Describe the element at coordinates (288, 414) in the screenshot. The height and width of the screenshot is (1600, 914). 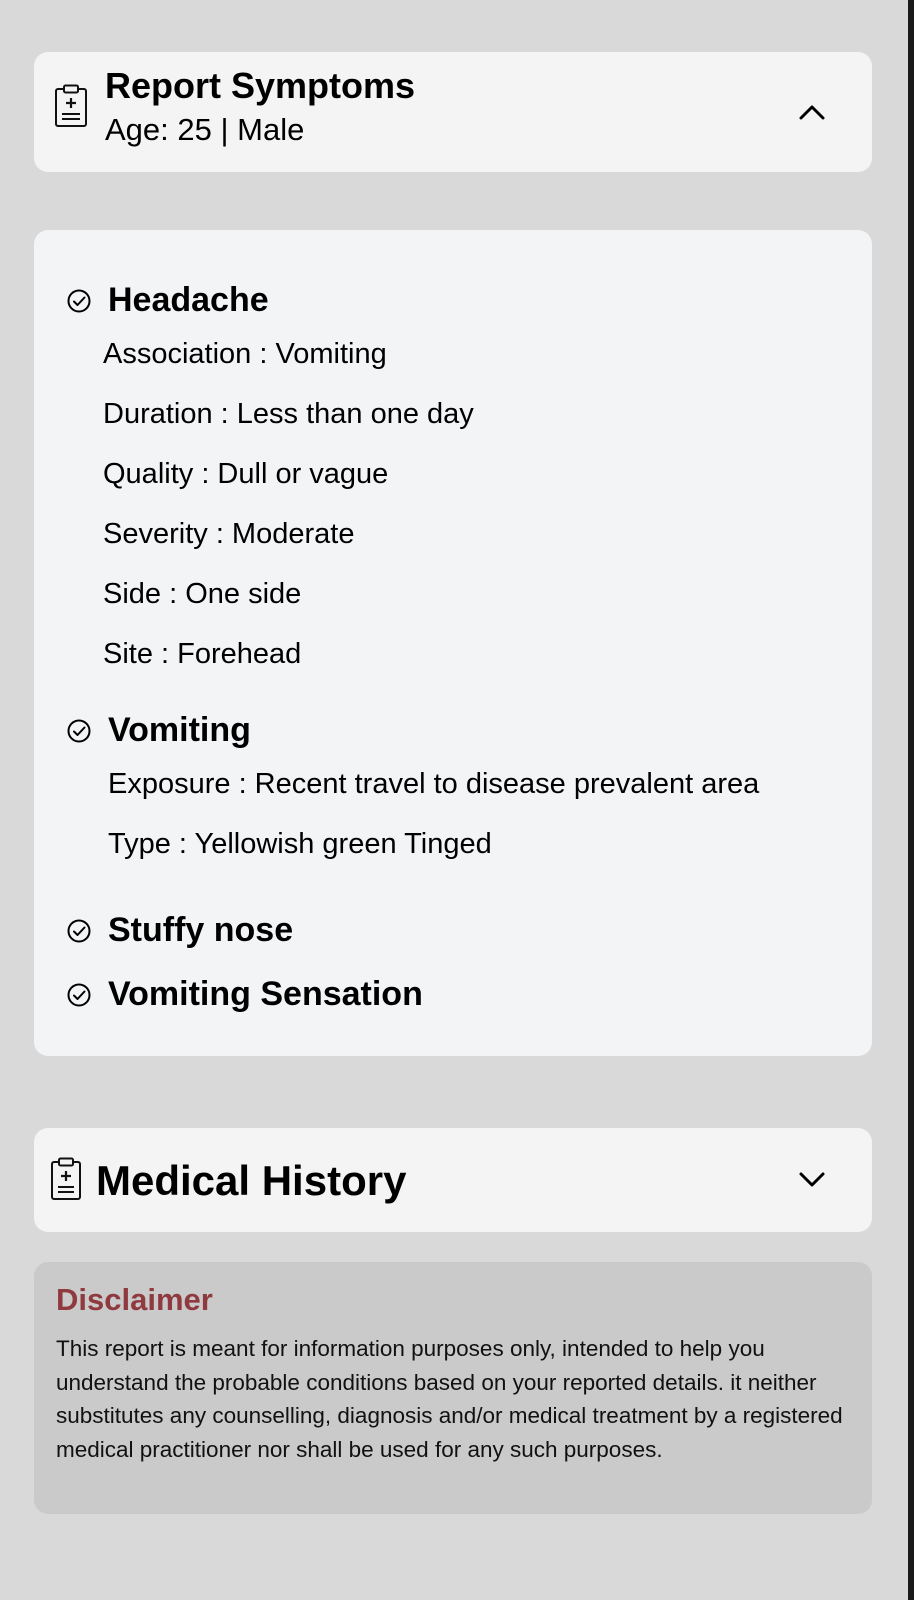
I see `symptom-detail: Duration : Less than one day` at that location.